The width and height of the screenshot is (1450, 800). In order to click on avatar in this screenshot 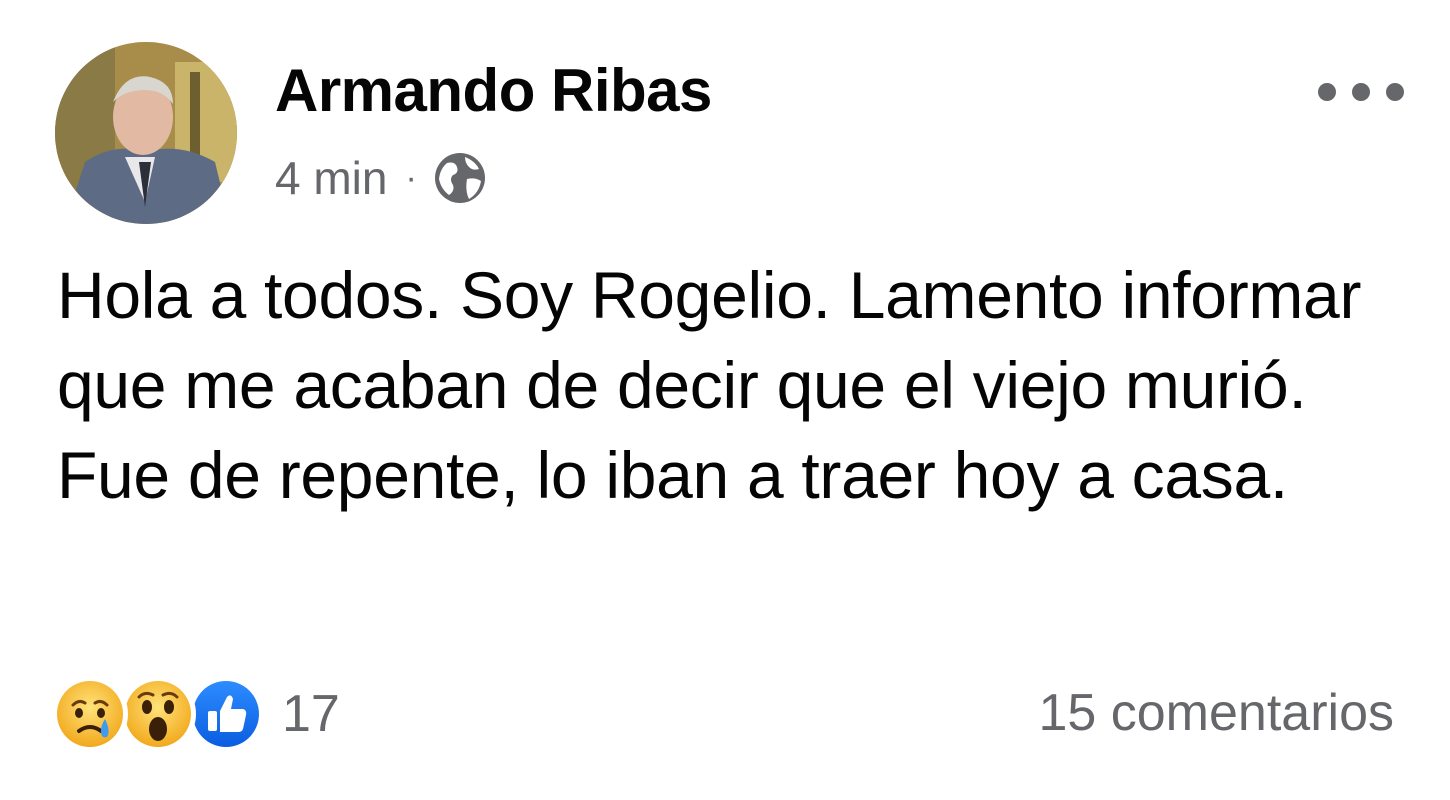, I will do `click(146, 133)`.